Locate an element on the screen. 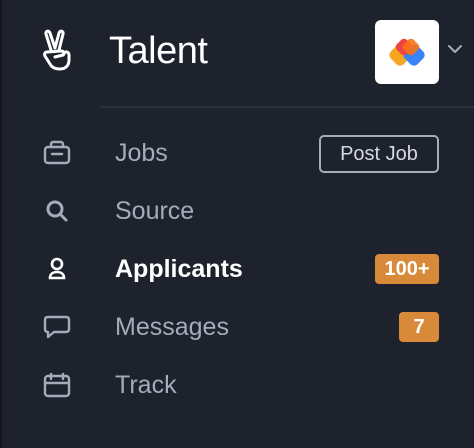 The width and height of the screenshot is (474, 448). message-icon is located at coordinates (57, 327).